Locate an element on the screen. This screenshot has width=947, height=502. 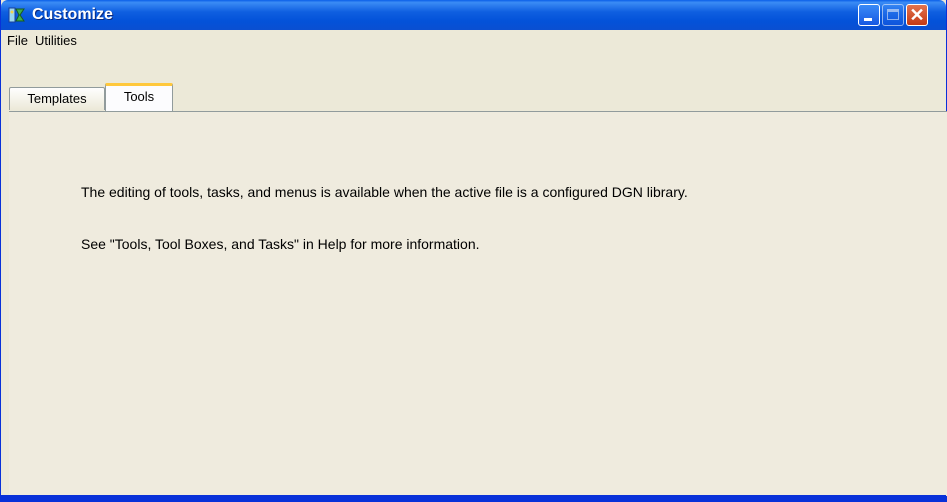
customize-app-icon is located at coordinates (16, 15).